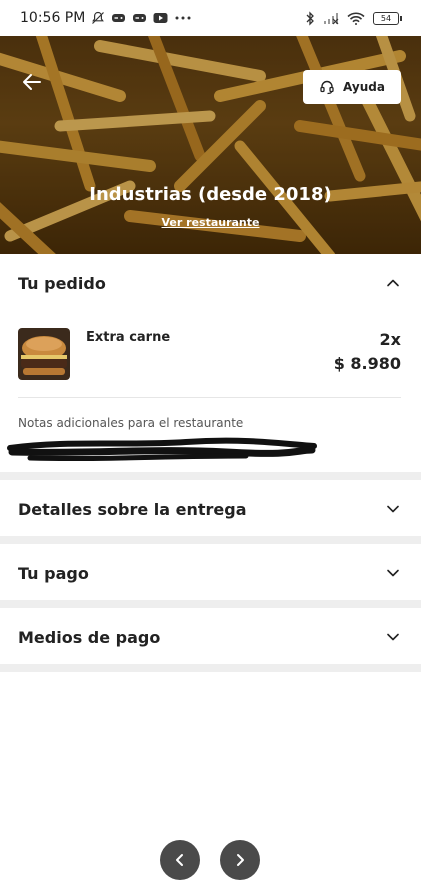 The image size is (421, 880). Describe the element at coordinates (364, 87) in the screenshot. I see `help-button-label: Ayuda` at that location.